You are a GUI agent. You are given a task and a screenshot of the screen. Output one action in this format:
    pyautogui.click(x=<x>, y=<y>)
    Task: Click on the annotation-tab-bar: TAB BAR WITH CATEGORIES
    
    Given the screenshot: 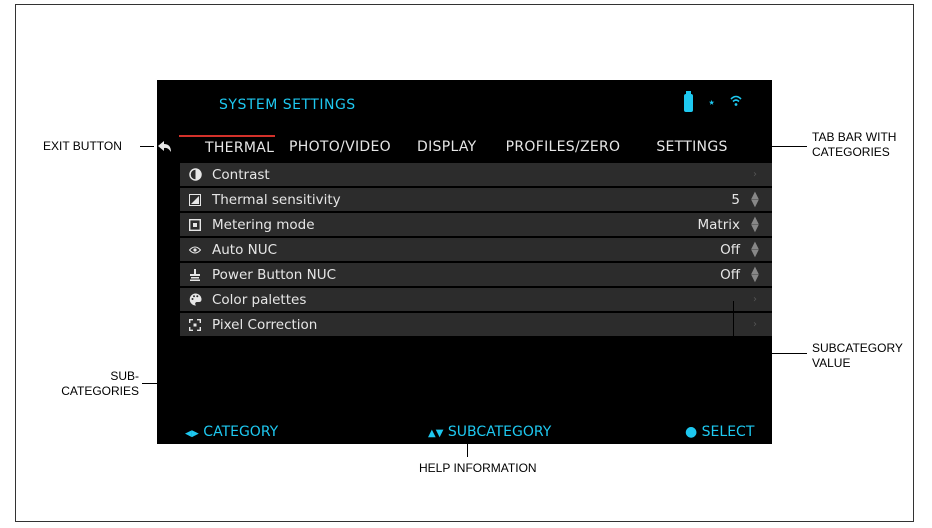 What is the action you would take?
    pyautogui.click(x=854, y=145)
    